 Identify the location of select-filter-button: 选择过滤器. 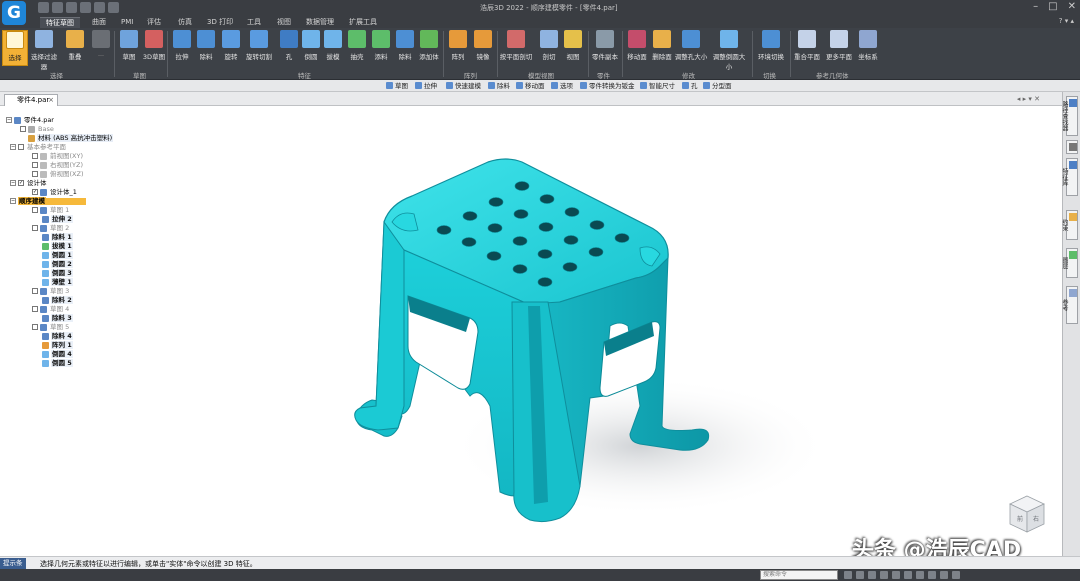
(44, 50).